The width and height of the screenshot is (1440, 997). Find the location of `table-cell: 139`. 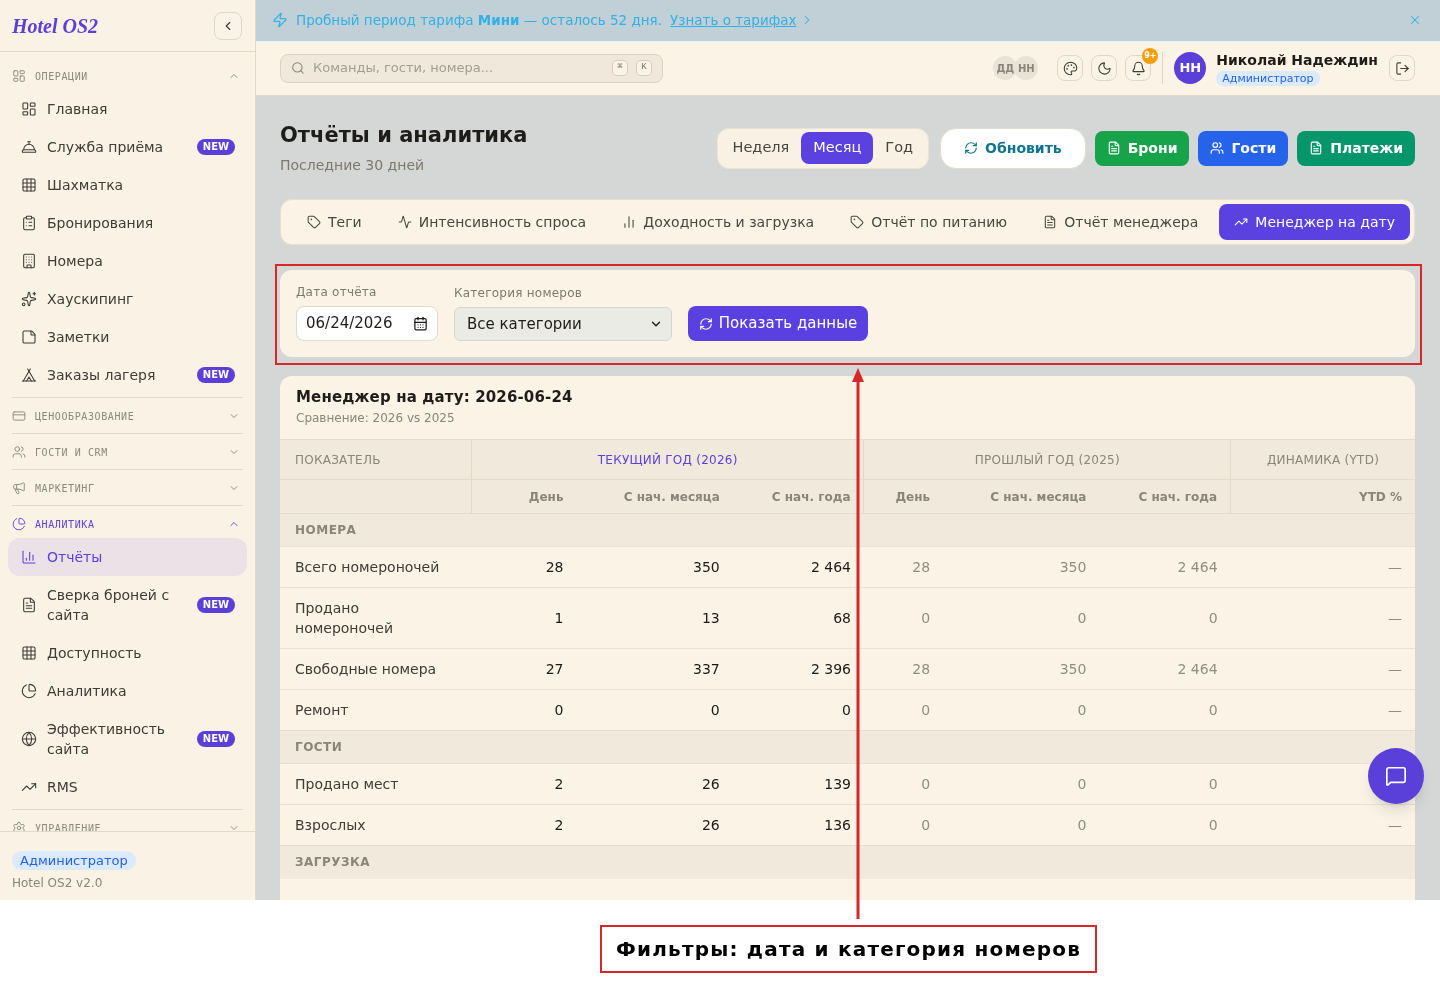

table-cell: 139 is located at coordinates (798, 784).